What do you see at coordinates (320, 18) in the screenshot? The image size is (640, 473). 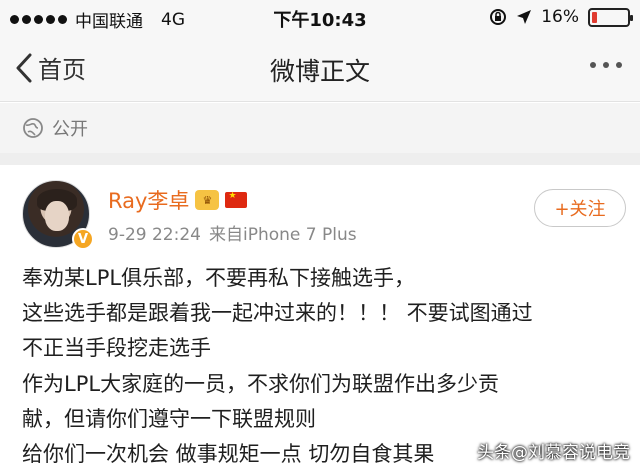 I see `status-bar: 中国联通 4G 下午10:43 16%` at bounding box center [320, 18].